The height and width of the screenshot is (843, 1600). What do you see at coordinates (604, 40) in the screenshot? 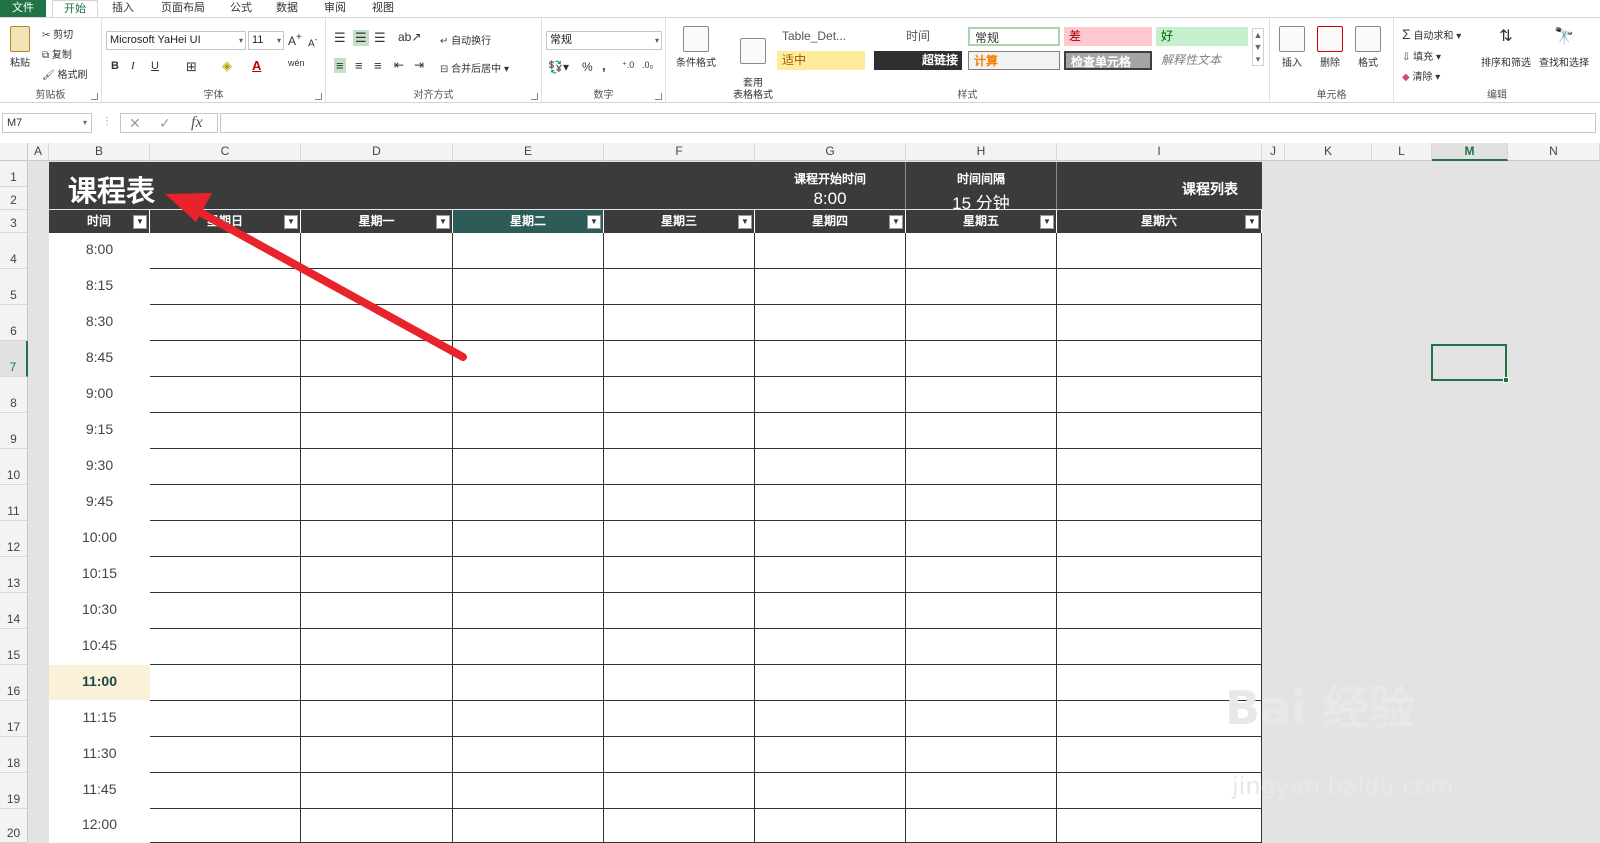
I see `number-format-select: 常规 ▾` at bounding box center [604, 40].